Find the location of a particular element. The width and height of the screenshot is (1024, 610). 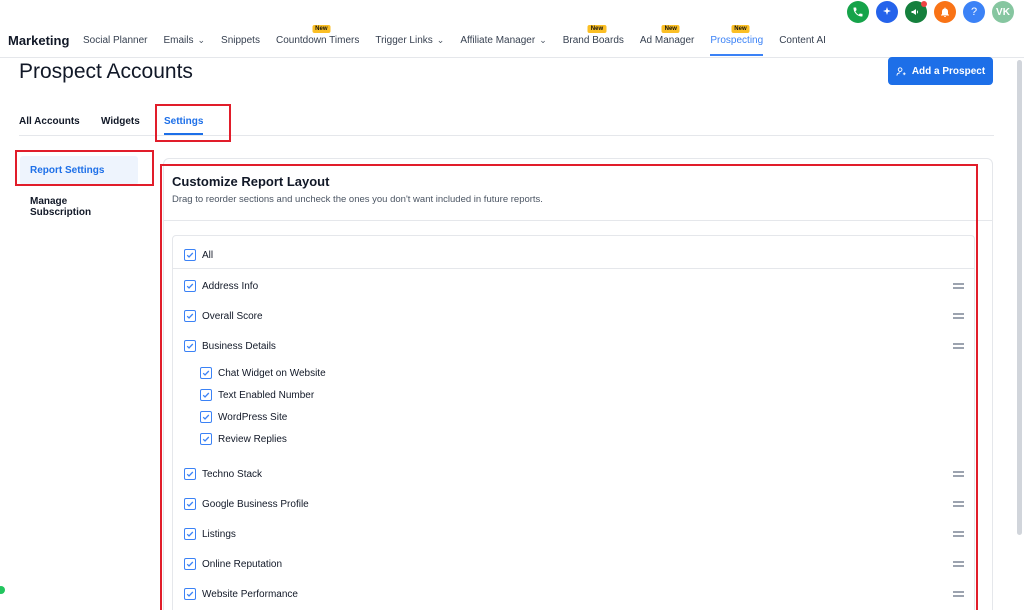

nav-label: Ad Manager is located at coordinates (667, 40).